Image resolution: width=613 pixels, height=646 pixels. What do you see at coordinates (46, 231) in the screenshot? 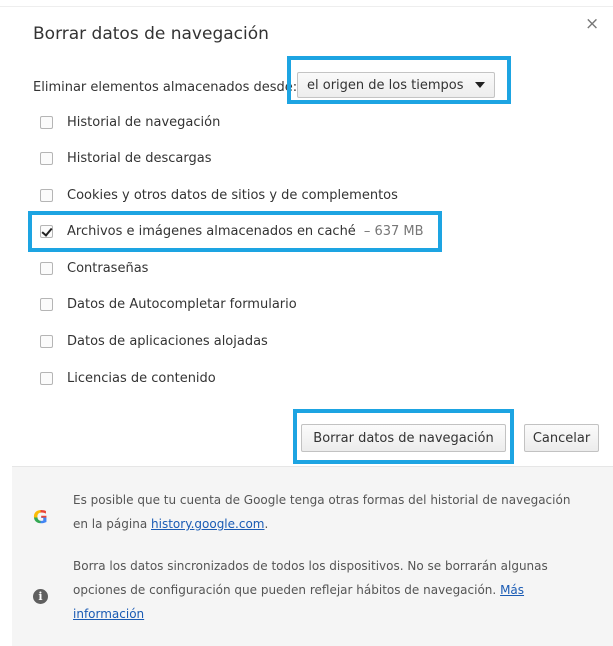
I see `checkbox-checked` at bounding box center [46, 231].